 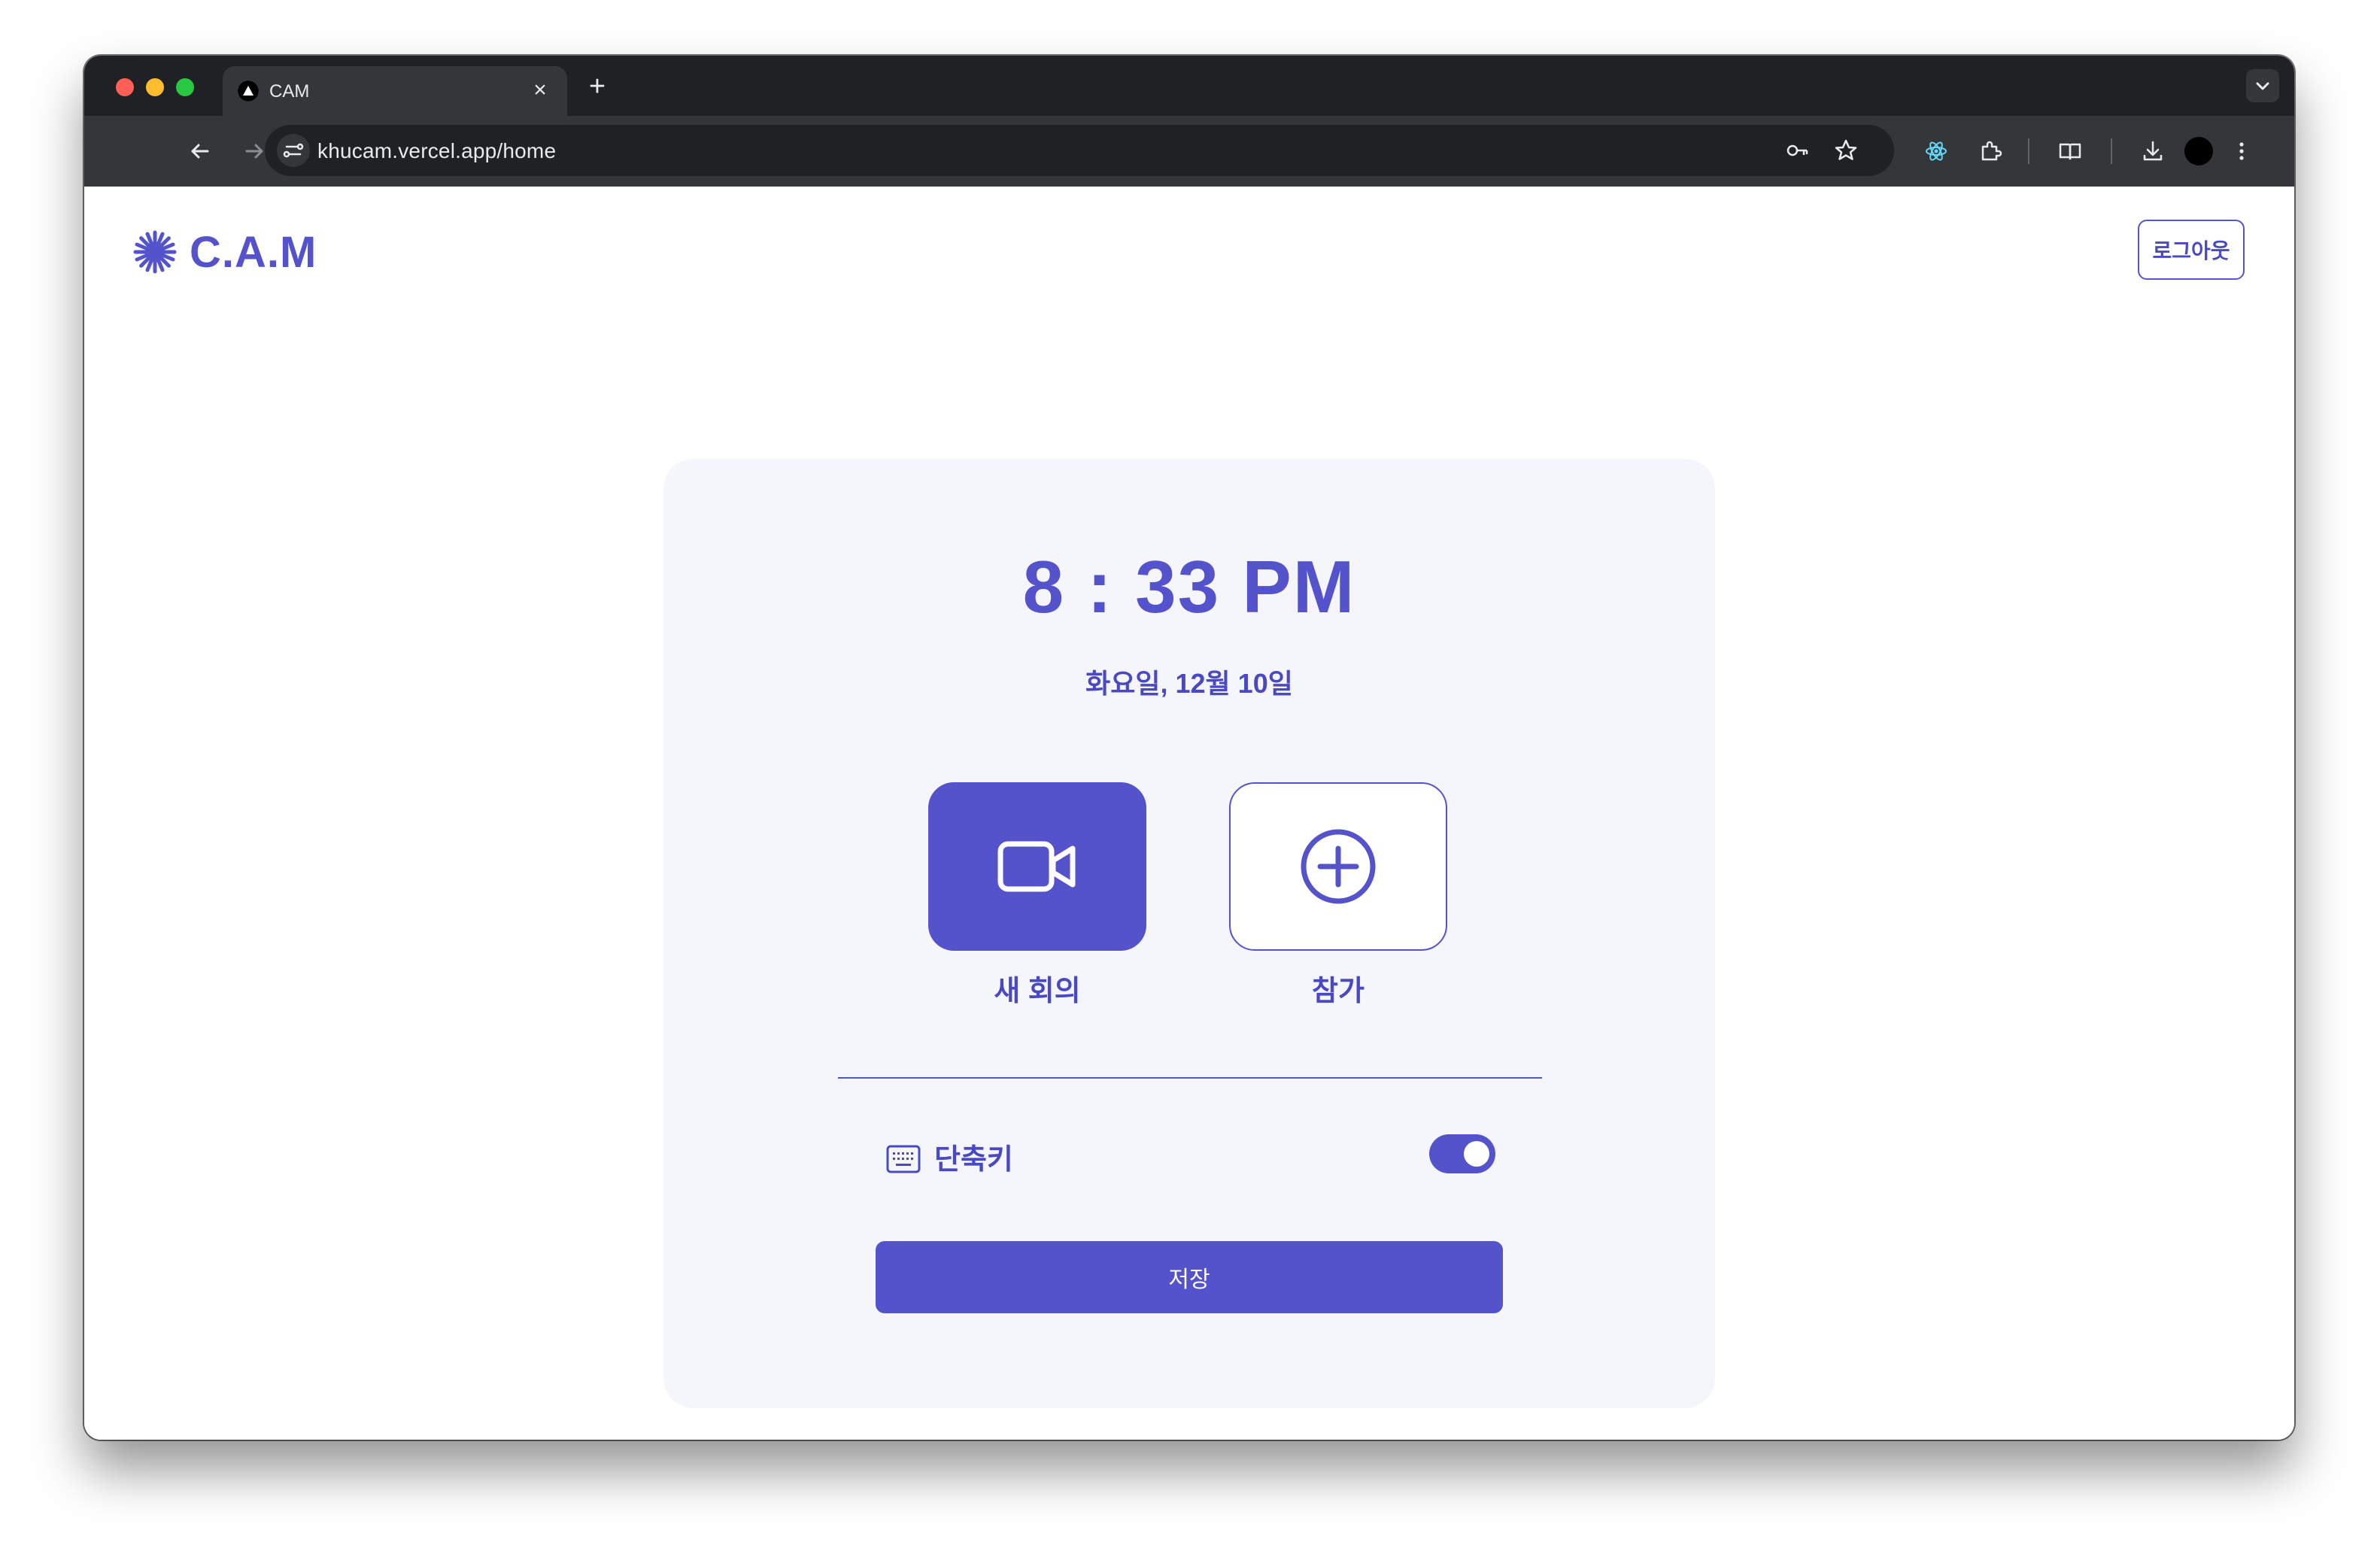 I want to click on kebab-menu-icon, so click(x=2241, y=152).